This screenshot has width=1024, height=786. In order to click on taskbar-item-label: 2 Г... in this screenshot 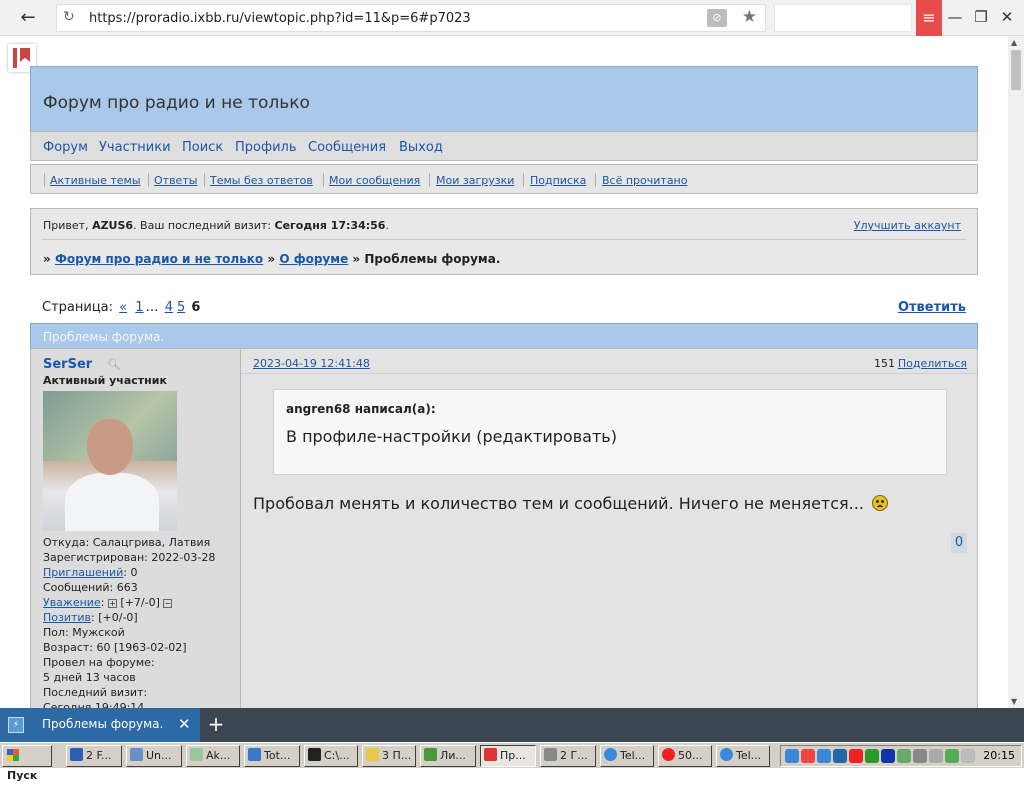, I will do `click(574, 755)`.